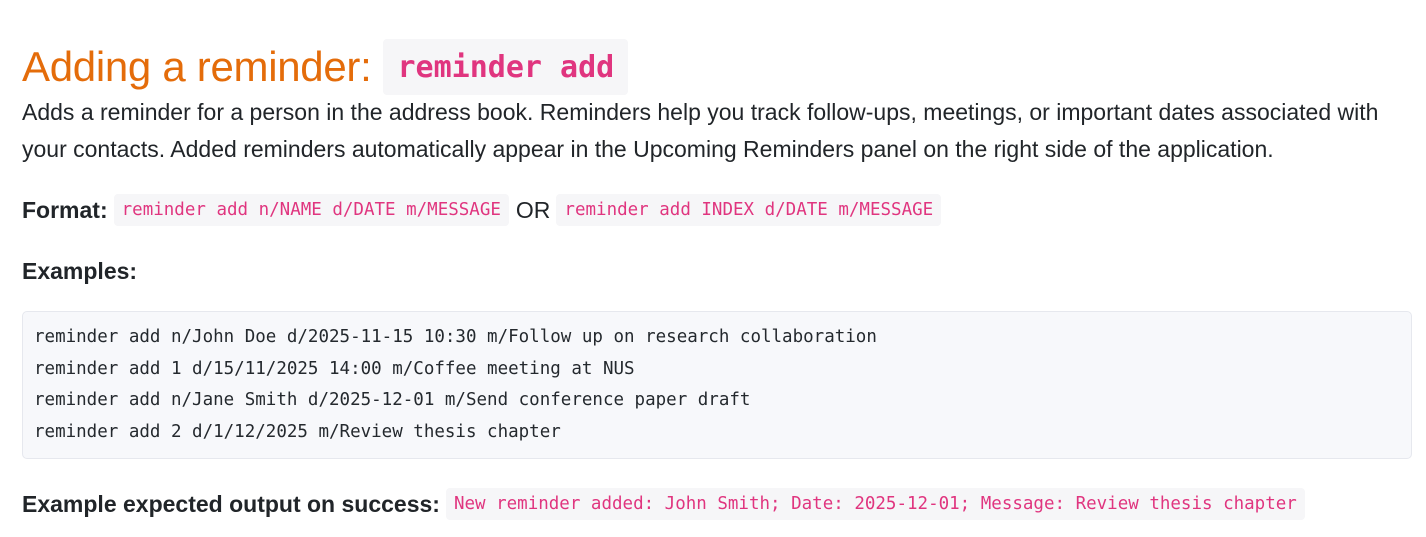 Image resolution: width=1426 pixels, height=537 pixels. What do you see at coordinates (231, 503) in the screenshot?
I see `expected-output-label: Example expected output on success:` at bounding box center [231, 503].